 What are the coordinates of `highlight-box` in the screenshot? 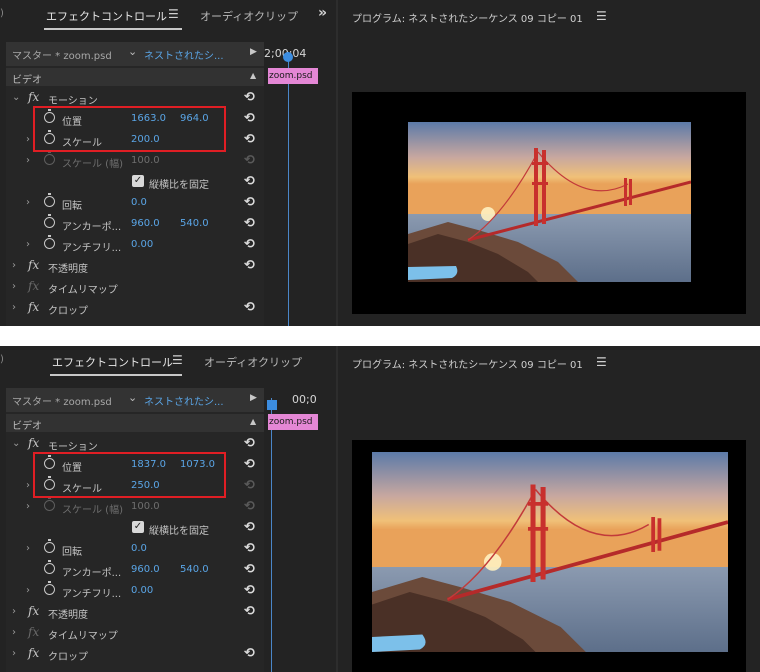 It's located at (129, 129).